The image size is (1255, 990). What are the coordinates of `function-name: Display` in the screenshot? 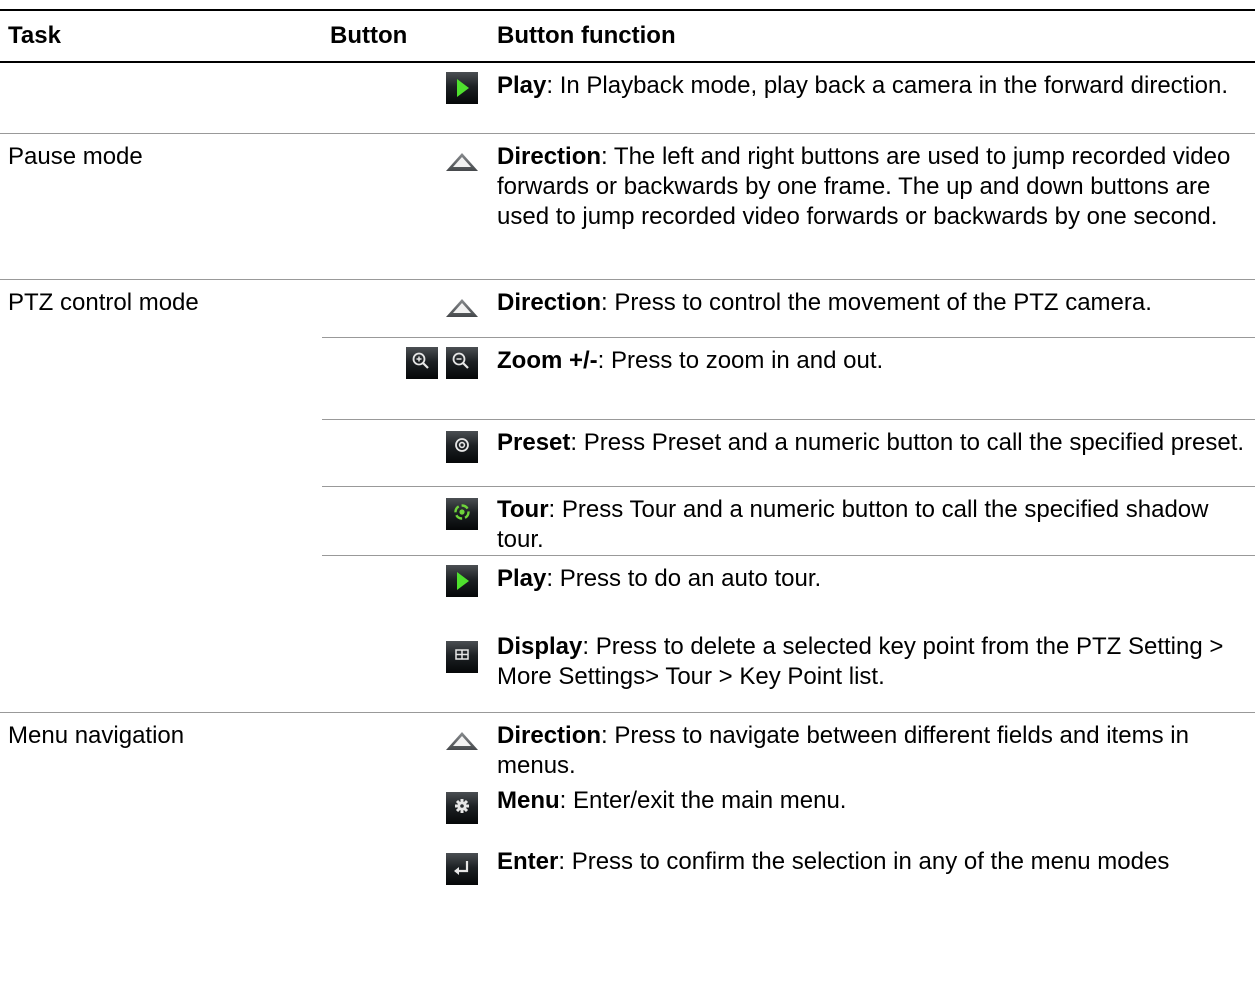 It's located at (540, 646).